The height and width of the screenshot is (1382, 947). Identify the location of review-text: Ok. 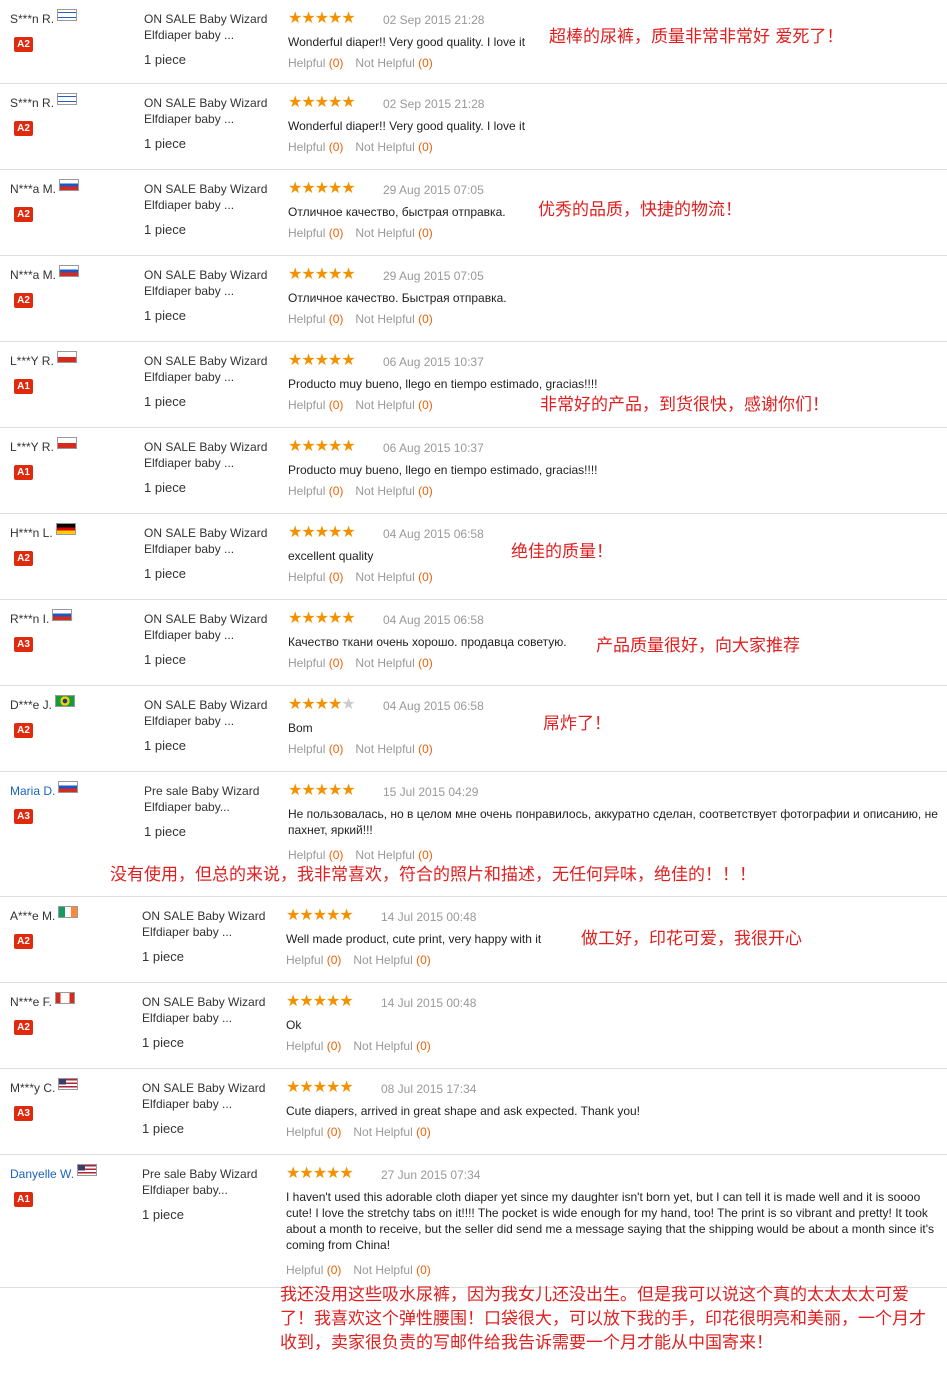
(294, 1025).